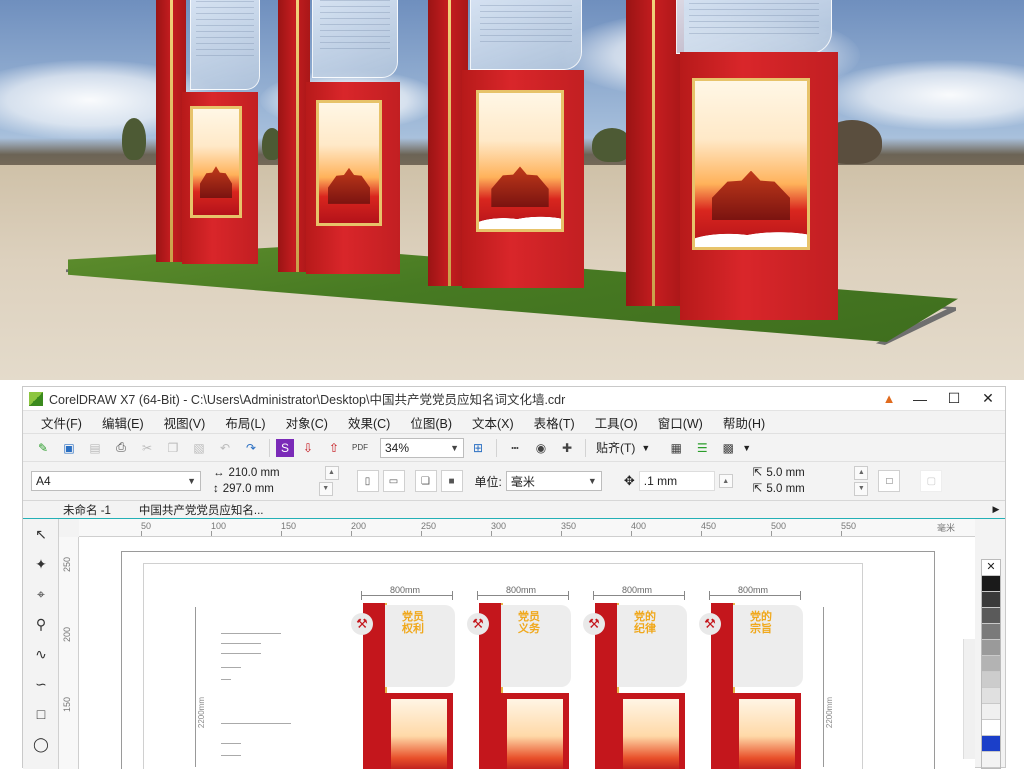 This screenshot has height=769, width=1024. What do you see at coordinates (269, 489) in the screenshot?
I see `page-height-field: 297.0 mm` at bounding box center [269, 489].